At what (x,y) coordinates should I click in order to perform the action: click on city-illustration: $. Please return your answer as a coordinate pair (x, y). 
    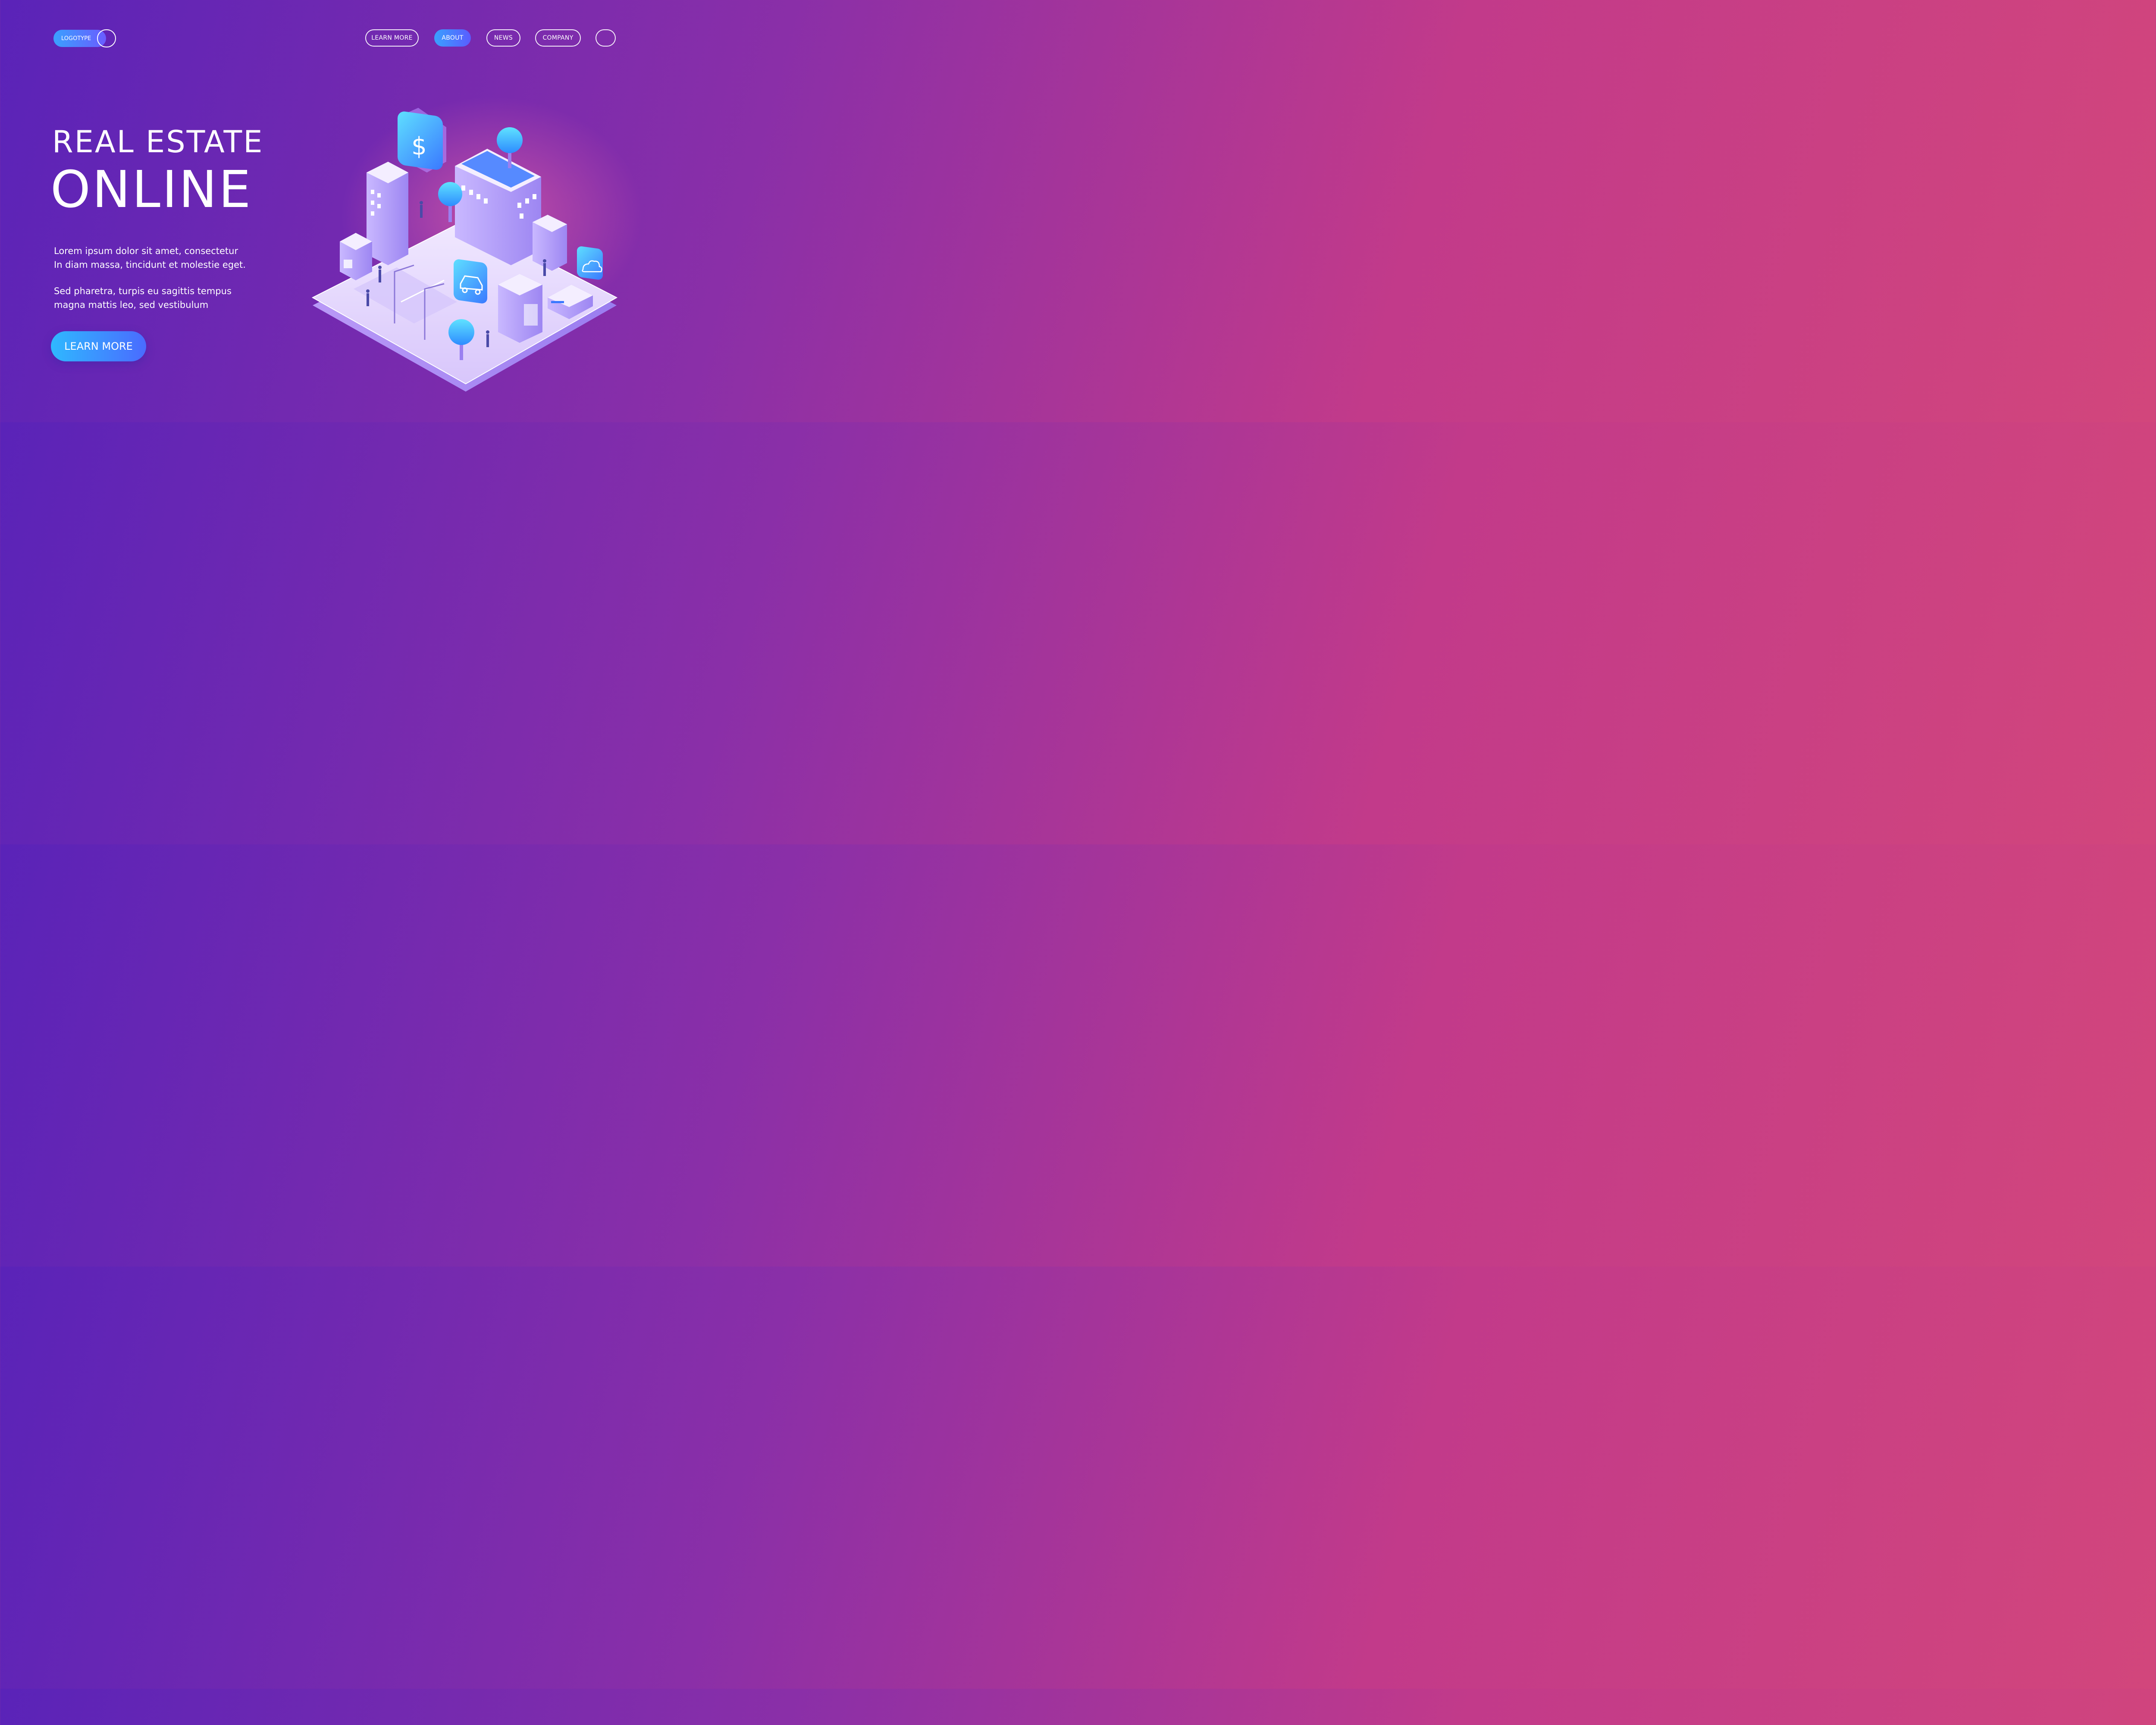
    Looking at the image, I should click on (464, 250).